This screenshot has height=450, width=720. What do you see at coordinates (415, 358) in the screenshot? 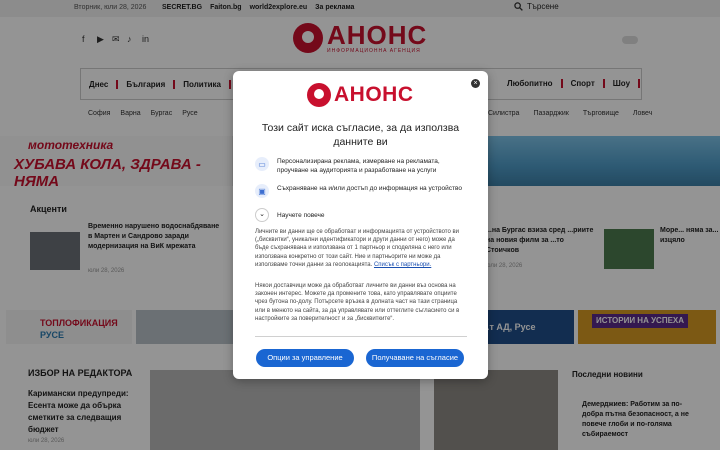
I see `consent-button: Получаване на съгласие` at bounding box center [415, 358].